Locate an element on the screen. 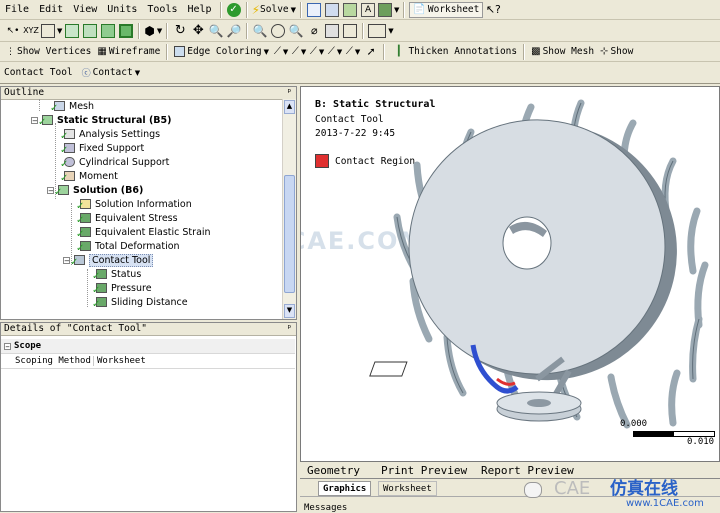 Image resolution: width=720 pixels, height=513 pixels. edge-coloring-button: Edge Coloring ▼ is located at coordinates (221, 52).